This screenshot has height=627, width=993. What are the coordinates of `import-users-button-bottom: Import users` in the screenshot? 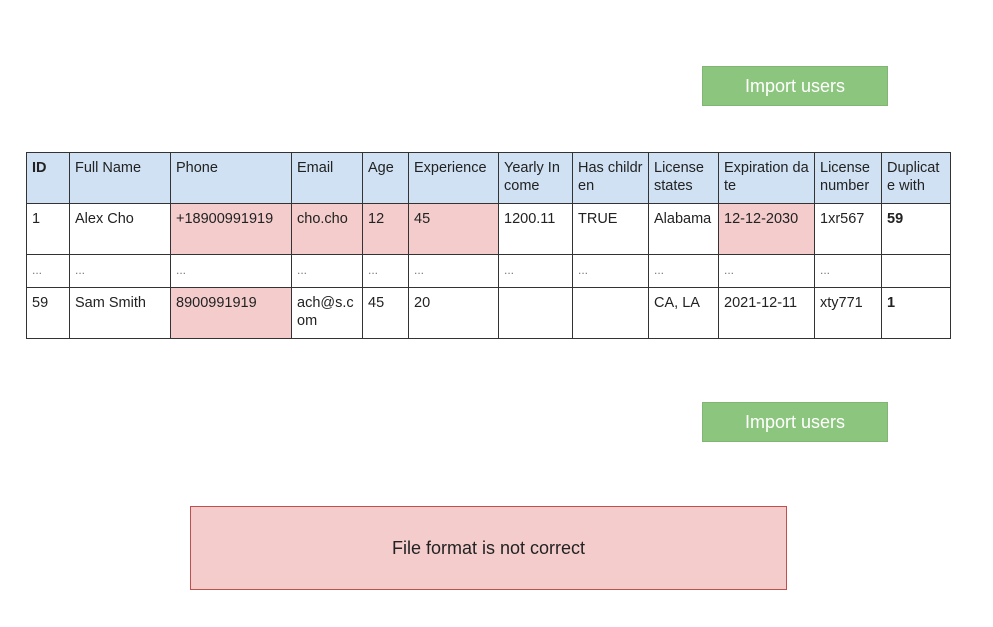 It's located at (795, 422).